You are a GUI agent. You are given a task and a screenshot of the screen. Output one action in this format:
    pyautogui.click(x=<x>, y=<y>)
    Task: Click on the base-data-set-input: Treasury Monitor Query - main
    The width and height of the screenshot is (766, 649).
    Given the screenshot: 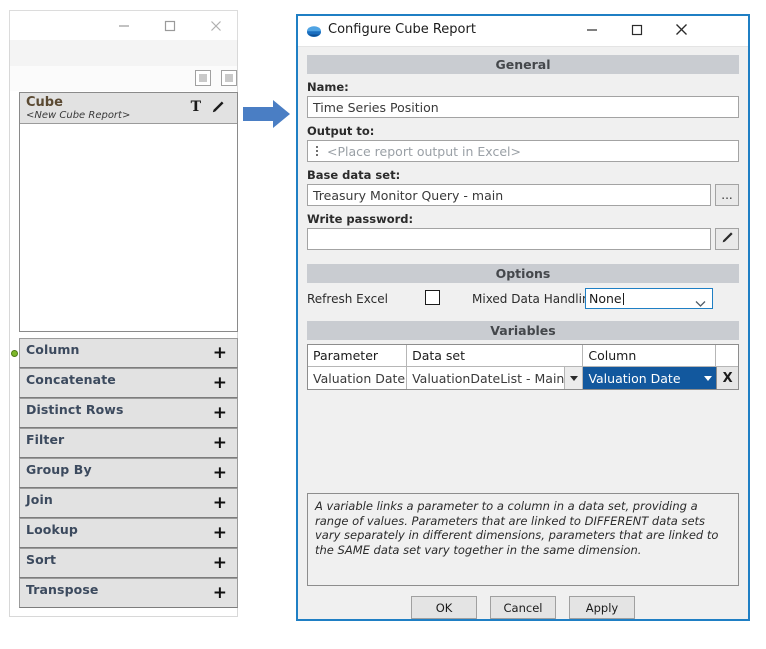 What is the action you would take?
    pyautogui.click(x=509, y=195)
    